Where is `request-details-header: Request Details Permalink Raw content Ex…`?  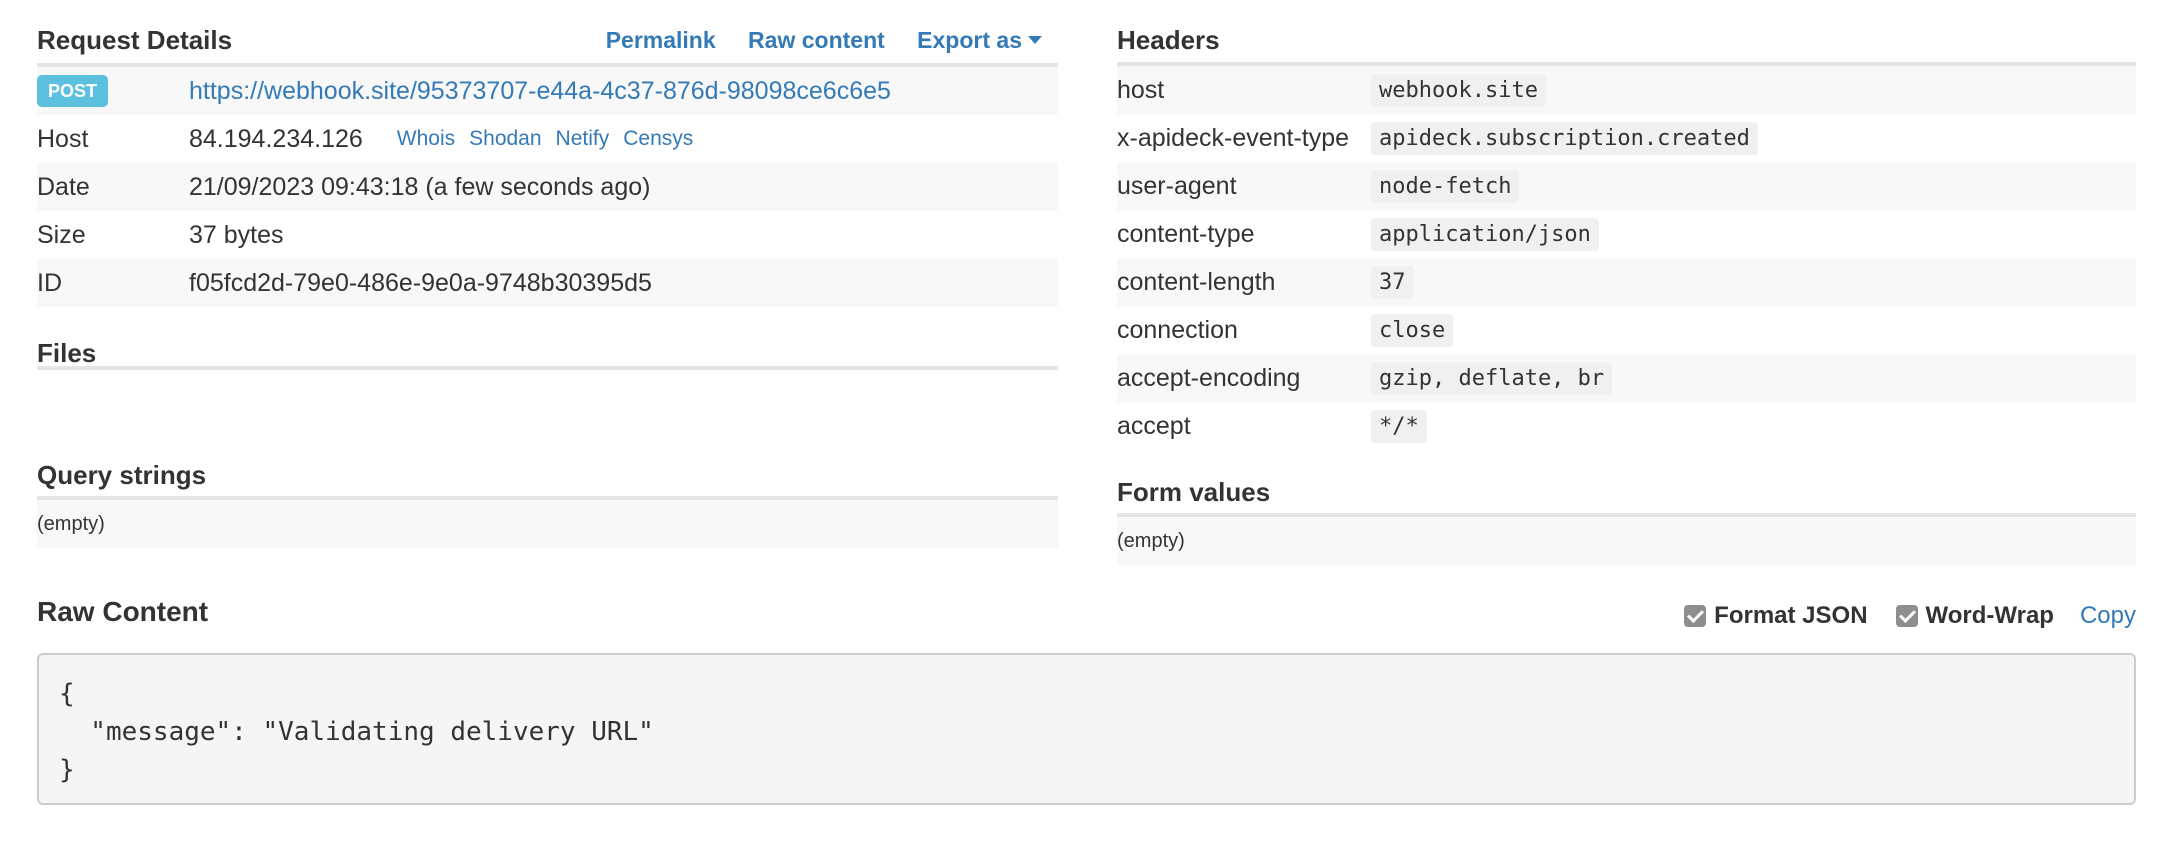 request-details-header: Request Details Permalink Raw content Ex… is located at coordinates (547, 33).